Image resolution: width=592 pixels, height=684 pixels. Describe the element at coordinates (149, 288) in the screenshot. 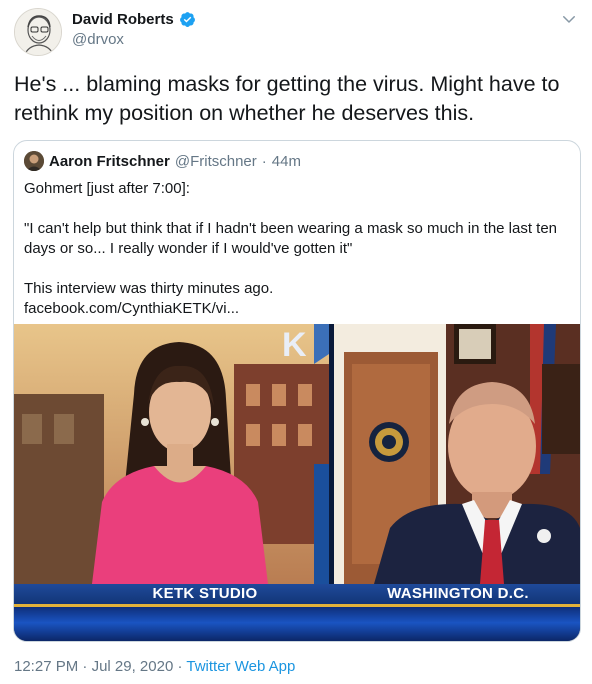

I see `quoted-line-note: This interview was thirty minutes ago.` at that location.